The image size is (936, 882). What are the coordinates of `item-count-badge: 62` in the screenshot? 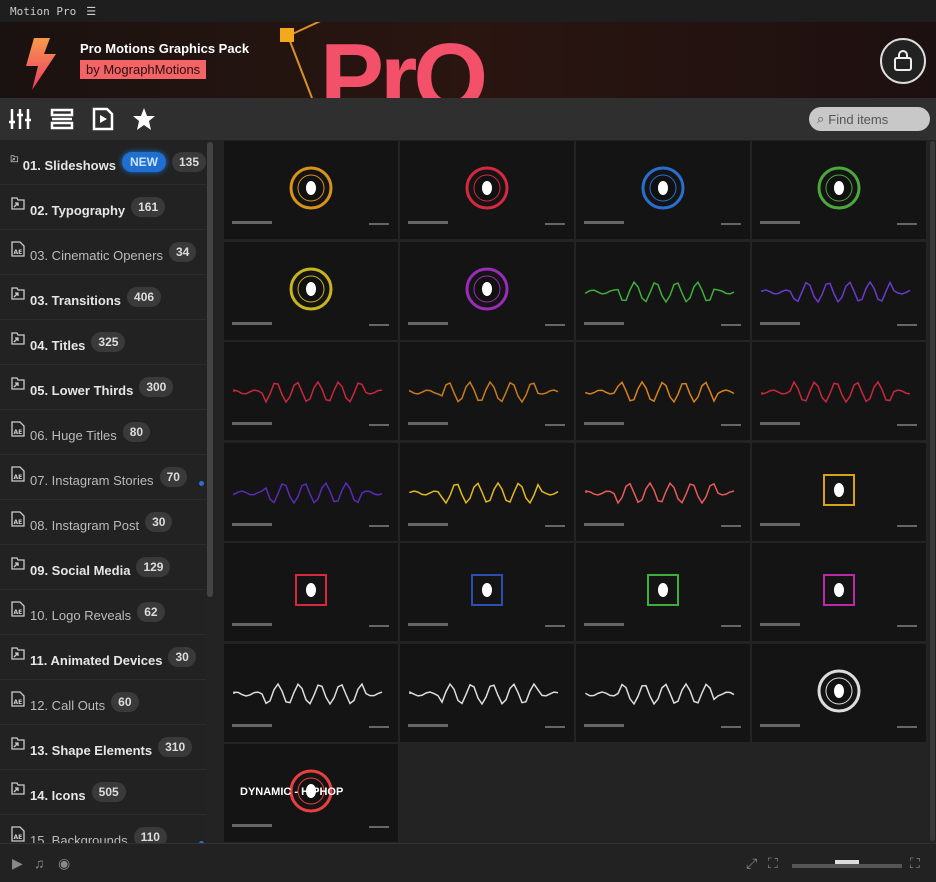 It's located at (151, 612).